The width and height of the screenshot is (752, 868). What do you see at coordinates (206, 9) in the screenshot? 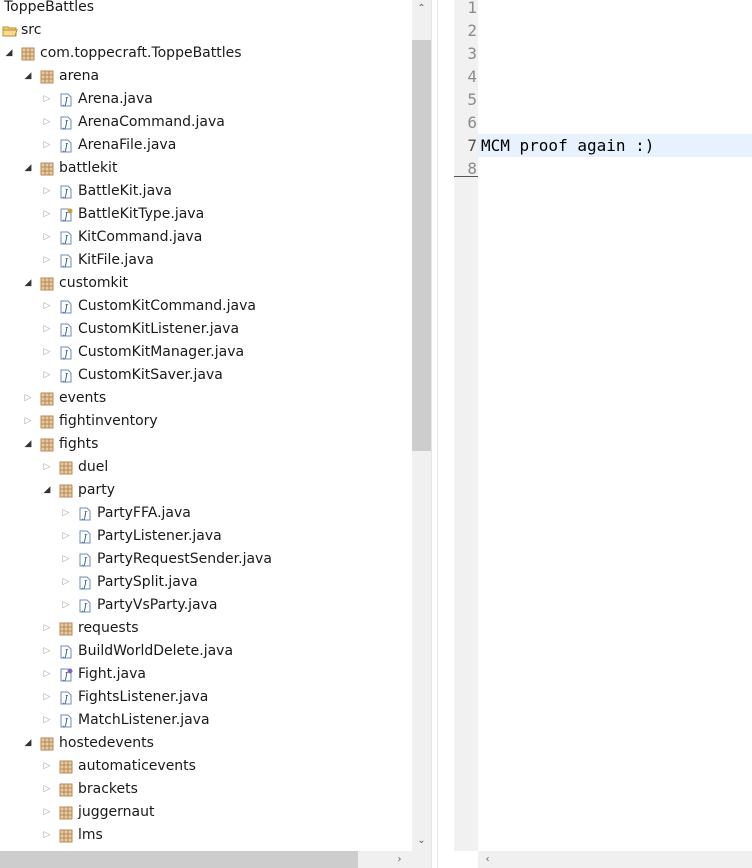
I see `tree-item: ToppeBattles` at bounding box center [206, 9].